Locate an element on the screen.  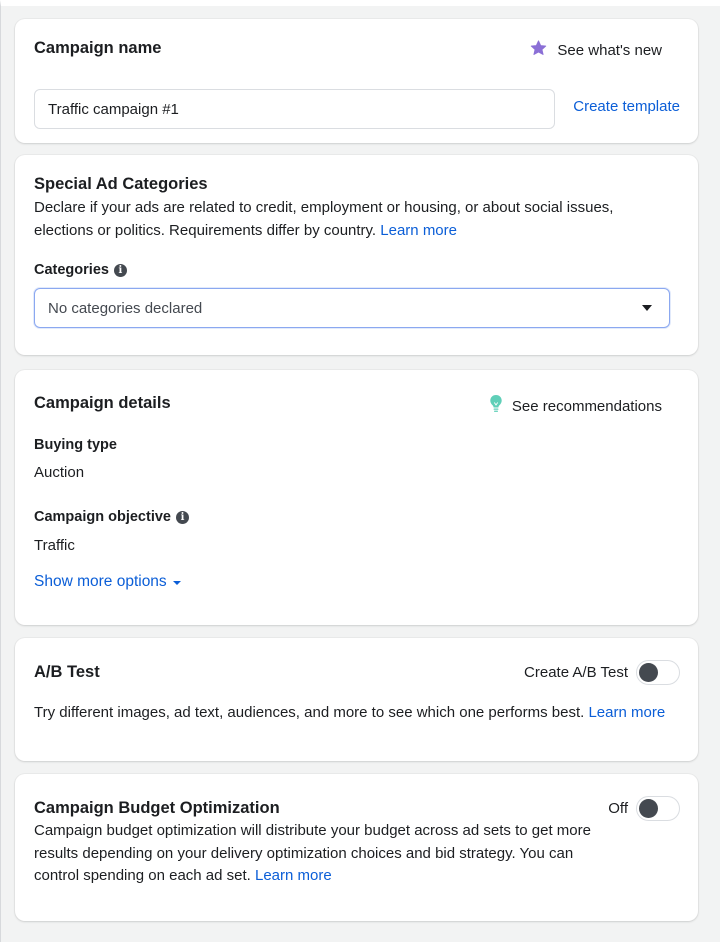
see-whats-new-link: See what's new is located at coordinates (595, 50).